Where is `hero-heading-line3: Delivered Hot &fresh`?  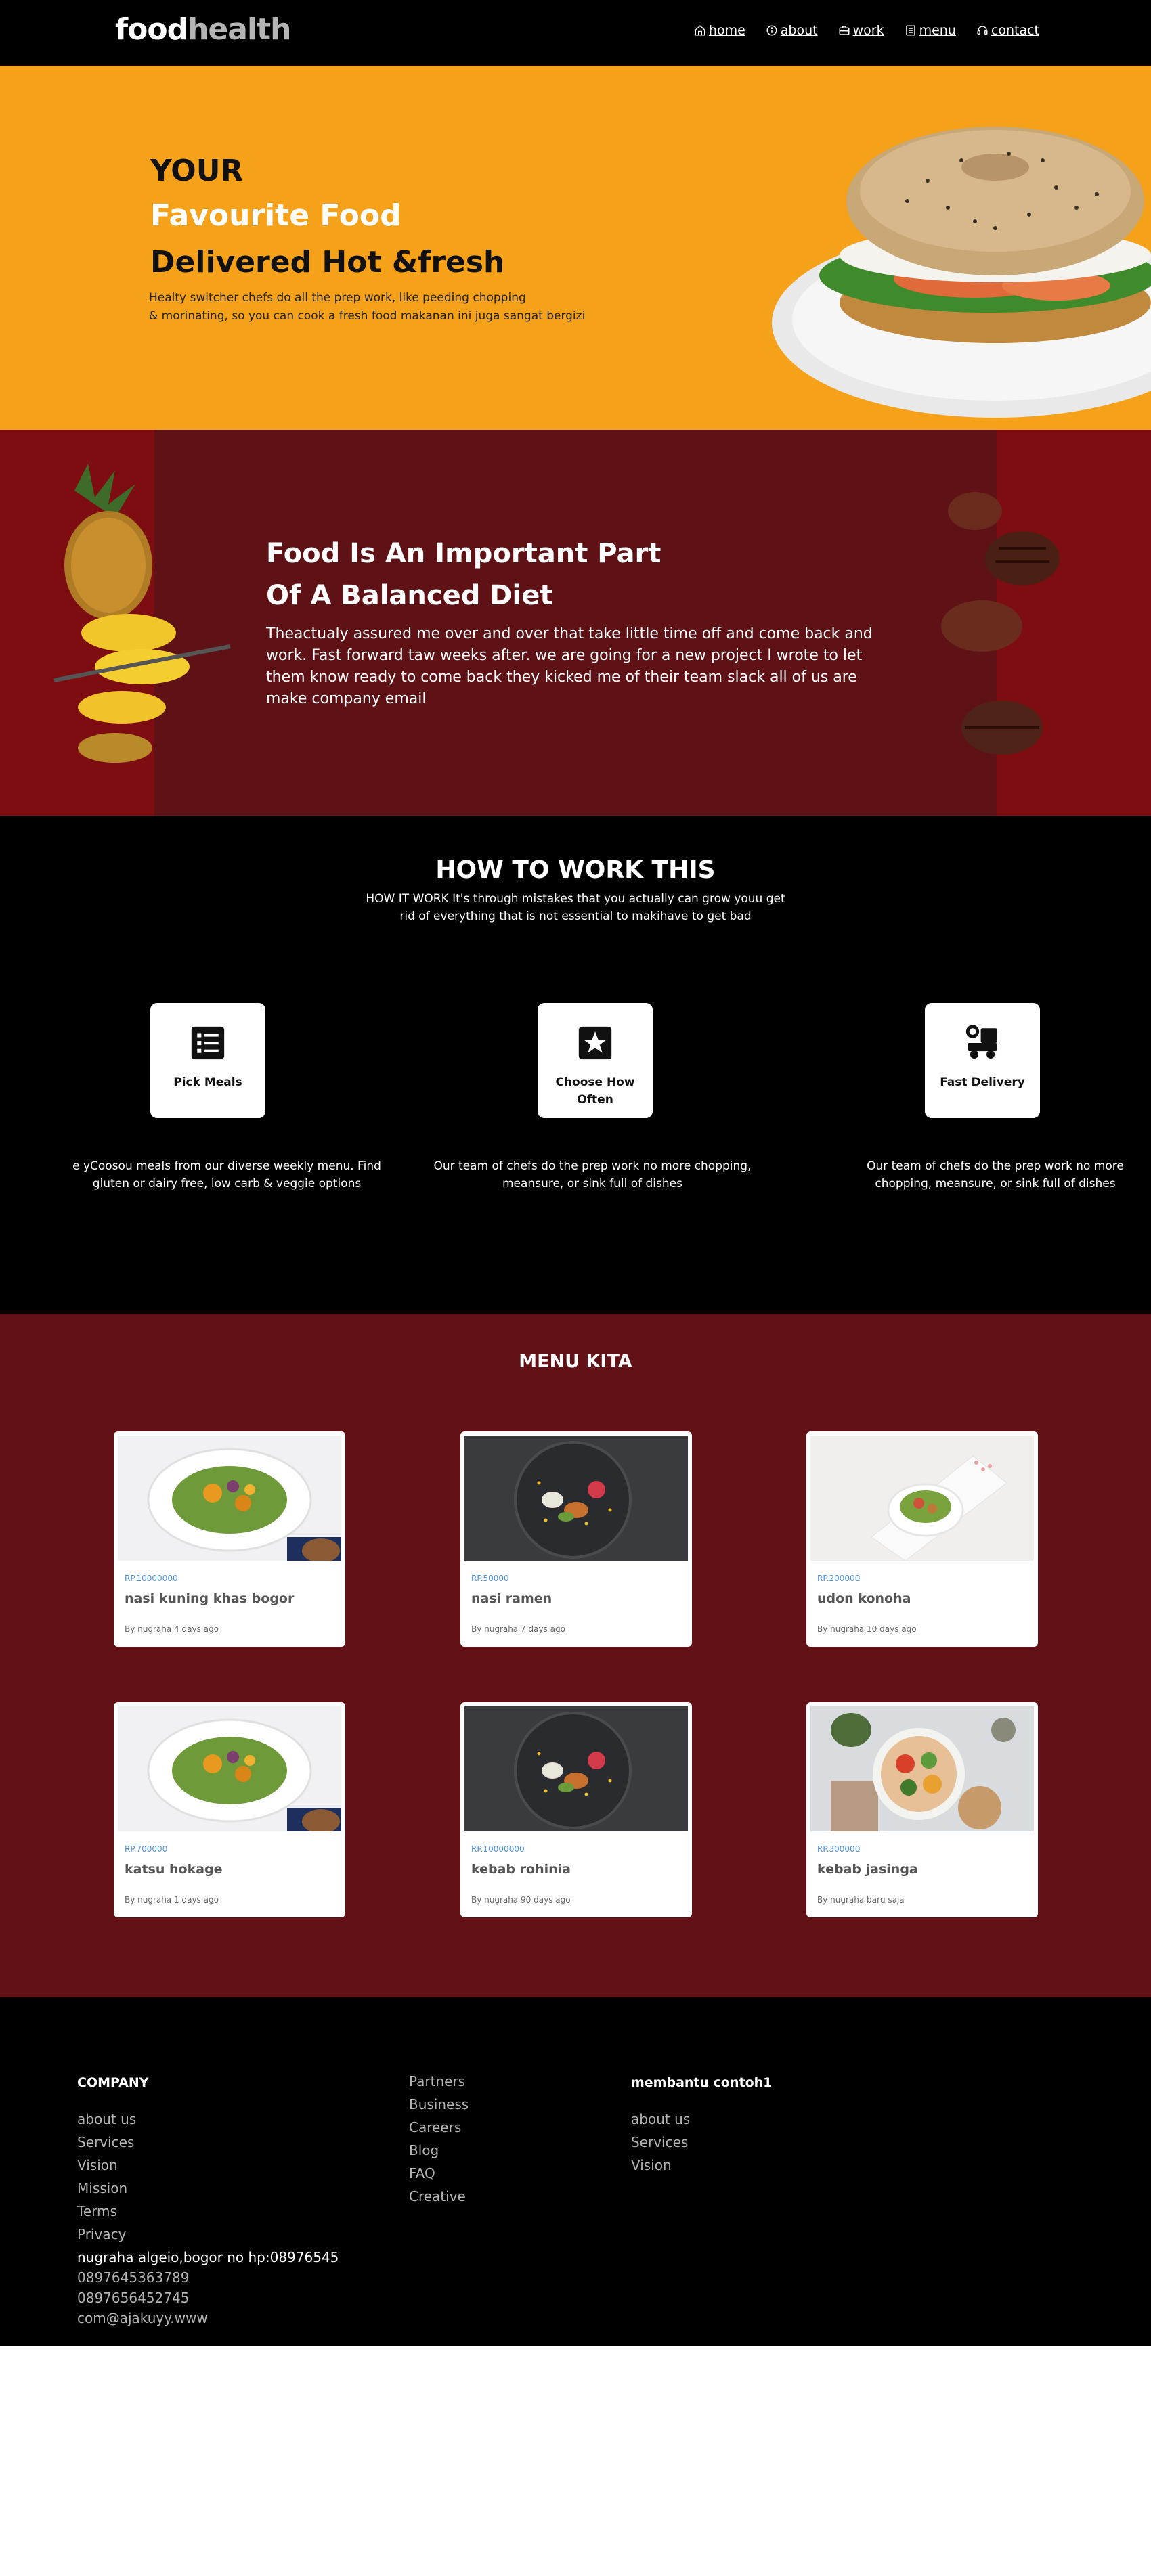 hero-heading-line3: Delivered Hot &fresh is located at coordinates (327, 262).